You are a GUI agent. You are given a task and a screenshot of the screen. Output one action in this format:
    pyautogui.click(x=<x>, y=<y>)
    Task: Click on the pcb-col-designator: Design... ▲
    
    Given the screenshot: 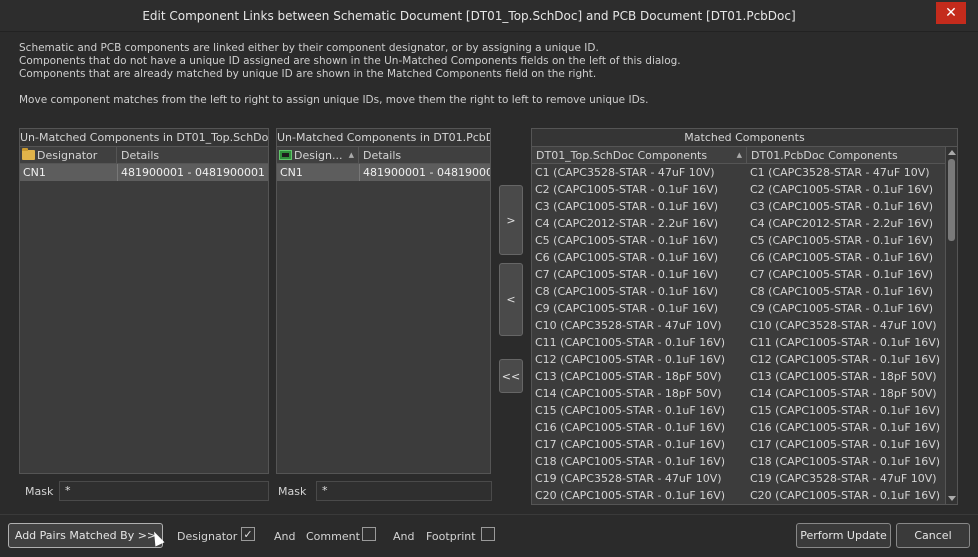 What is the action you would take?
    pyautogui.click(x=318, y=155)
    